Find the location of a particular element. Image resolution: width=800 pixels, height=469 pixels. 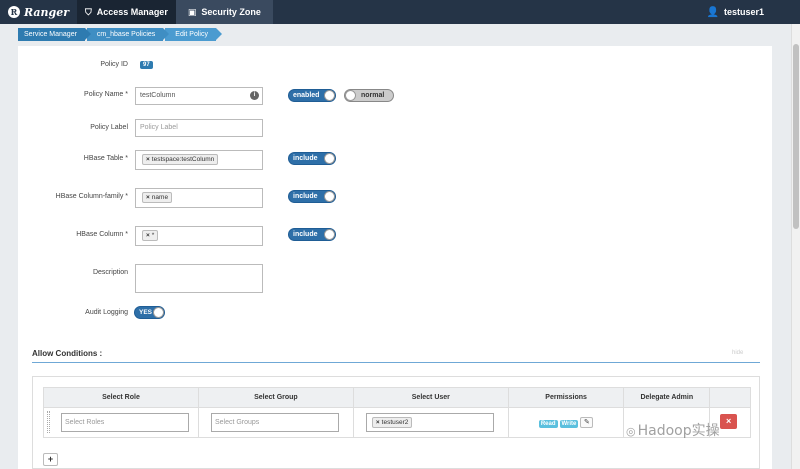

breadcrumb-edit-policy: Edit Policy is located at coordinates (193, 34).